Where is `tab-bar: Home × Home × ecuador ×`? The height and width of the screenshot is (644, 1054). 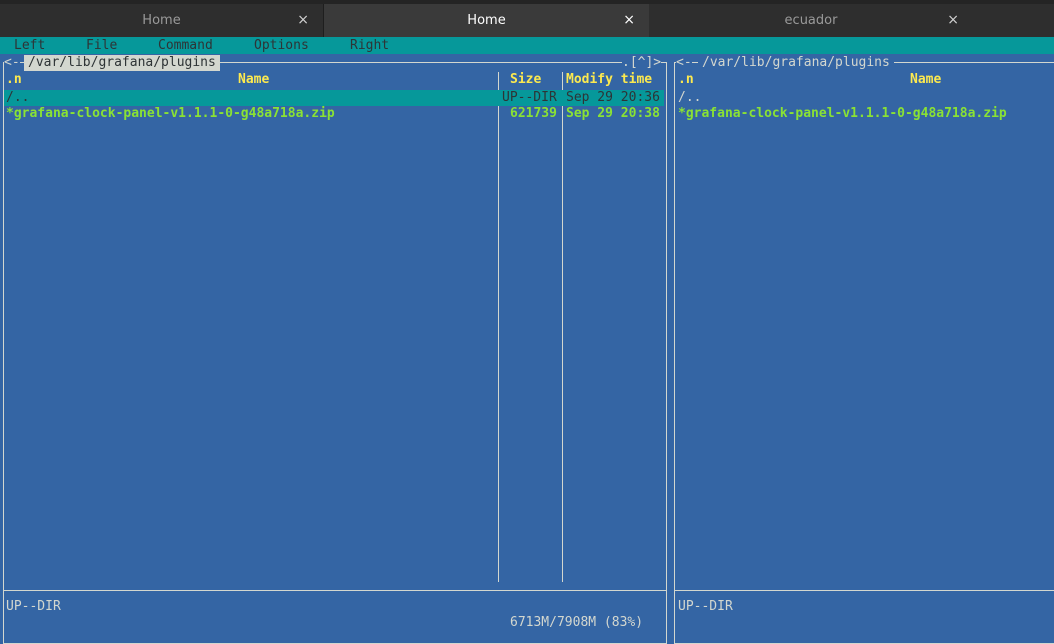 tab-bar: Home × Home × ecuador × is located at coordinates (527, 18).